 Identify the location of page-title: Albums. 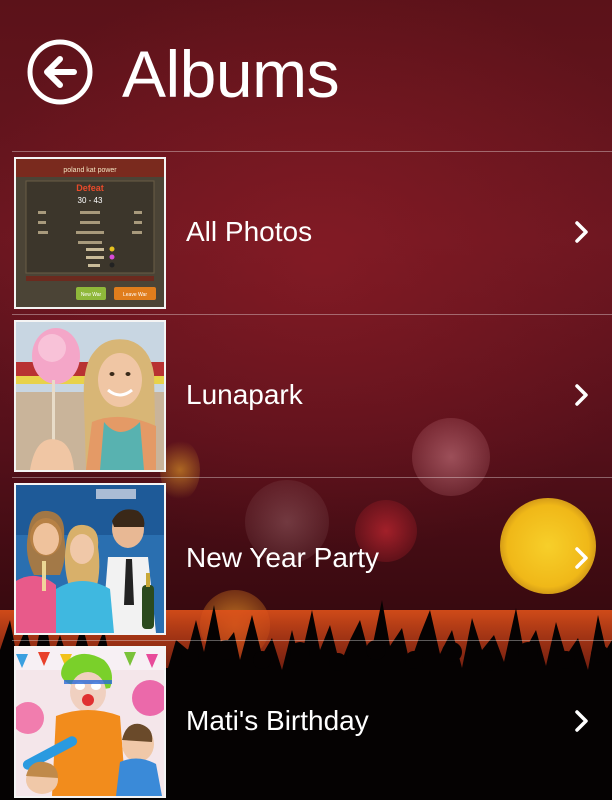
(231, 74).